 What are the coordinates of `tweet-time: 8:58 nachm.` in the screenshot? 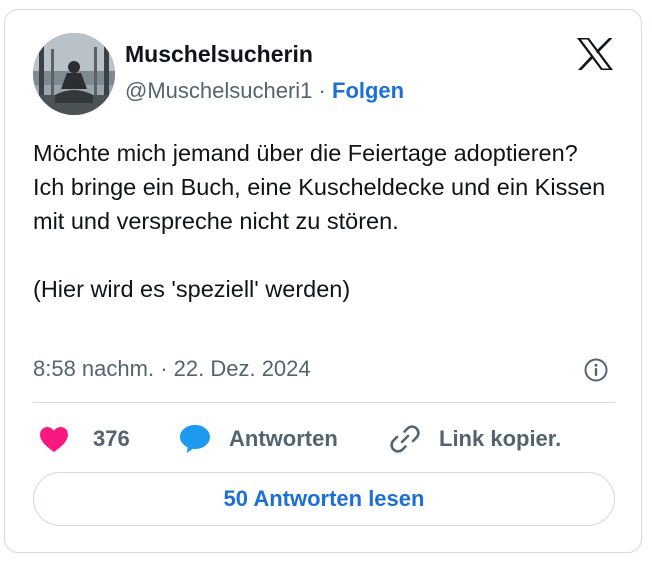 It's located at (93, 368).